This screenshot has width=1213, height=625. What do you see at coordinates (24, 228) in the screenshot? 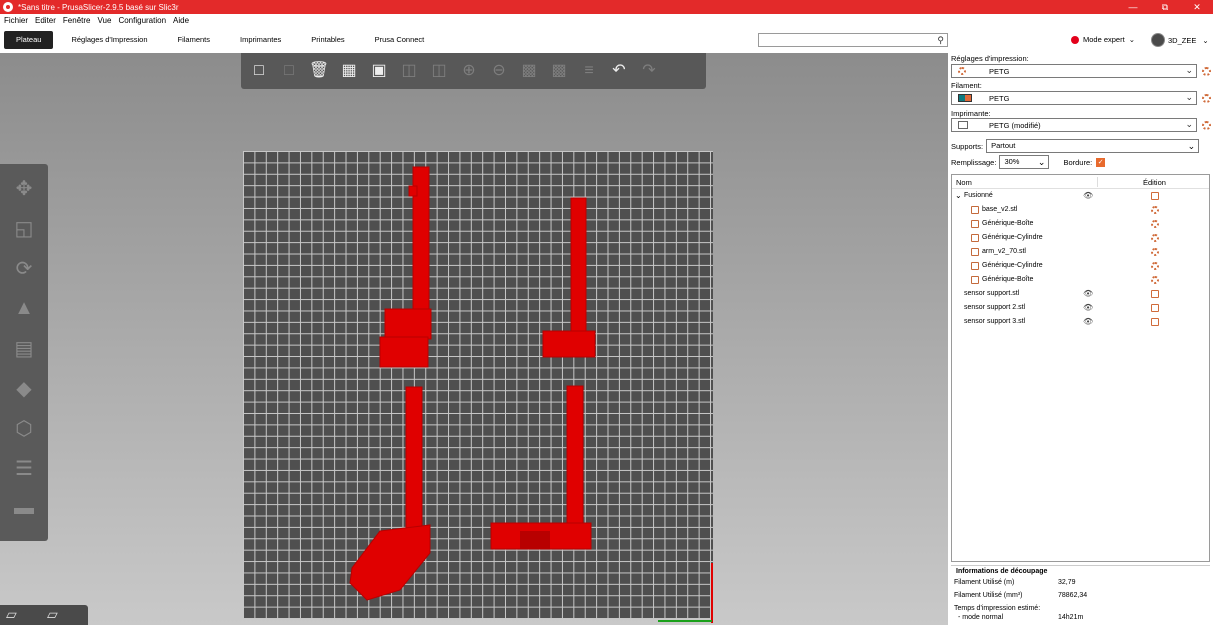
I see `scale-icon: ◱` at bounding box center [24, 228].